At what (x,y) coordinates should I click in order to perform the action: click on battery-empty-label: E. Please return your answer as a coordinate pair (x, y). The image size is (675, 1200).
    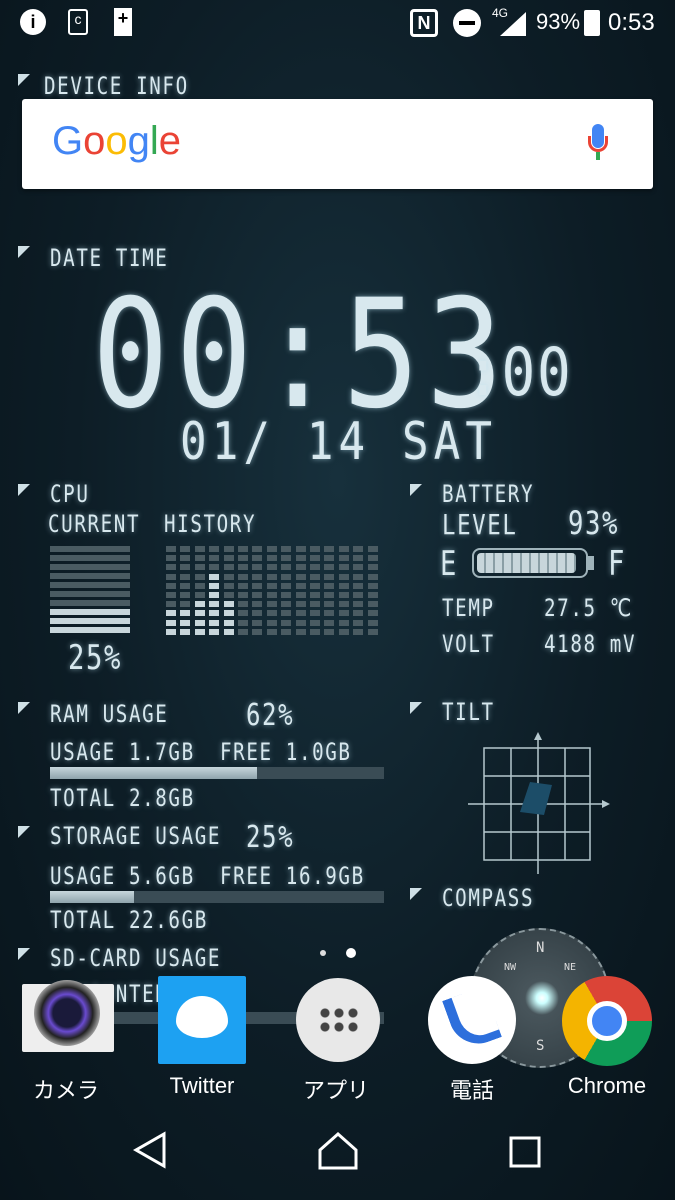
    Looking at the image, I should click on (449, 564).